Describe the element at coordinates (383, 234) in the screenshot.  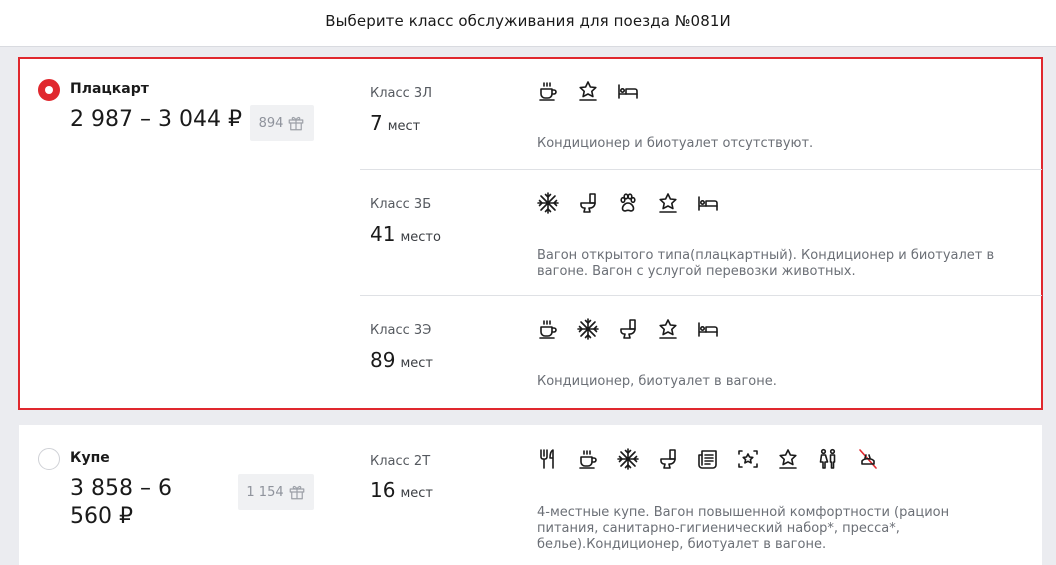
I see `seats-number: 41` at that location.